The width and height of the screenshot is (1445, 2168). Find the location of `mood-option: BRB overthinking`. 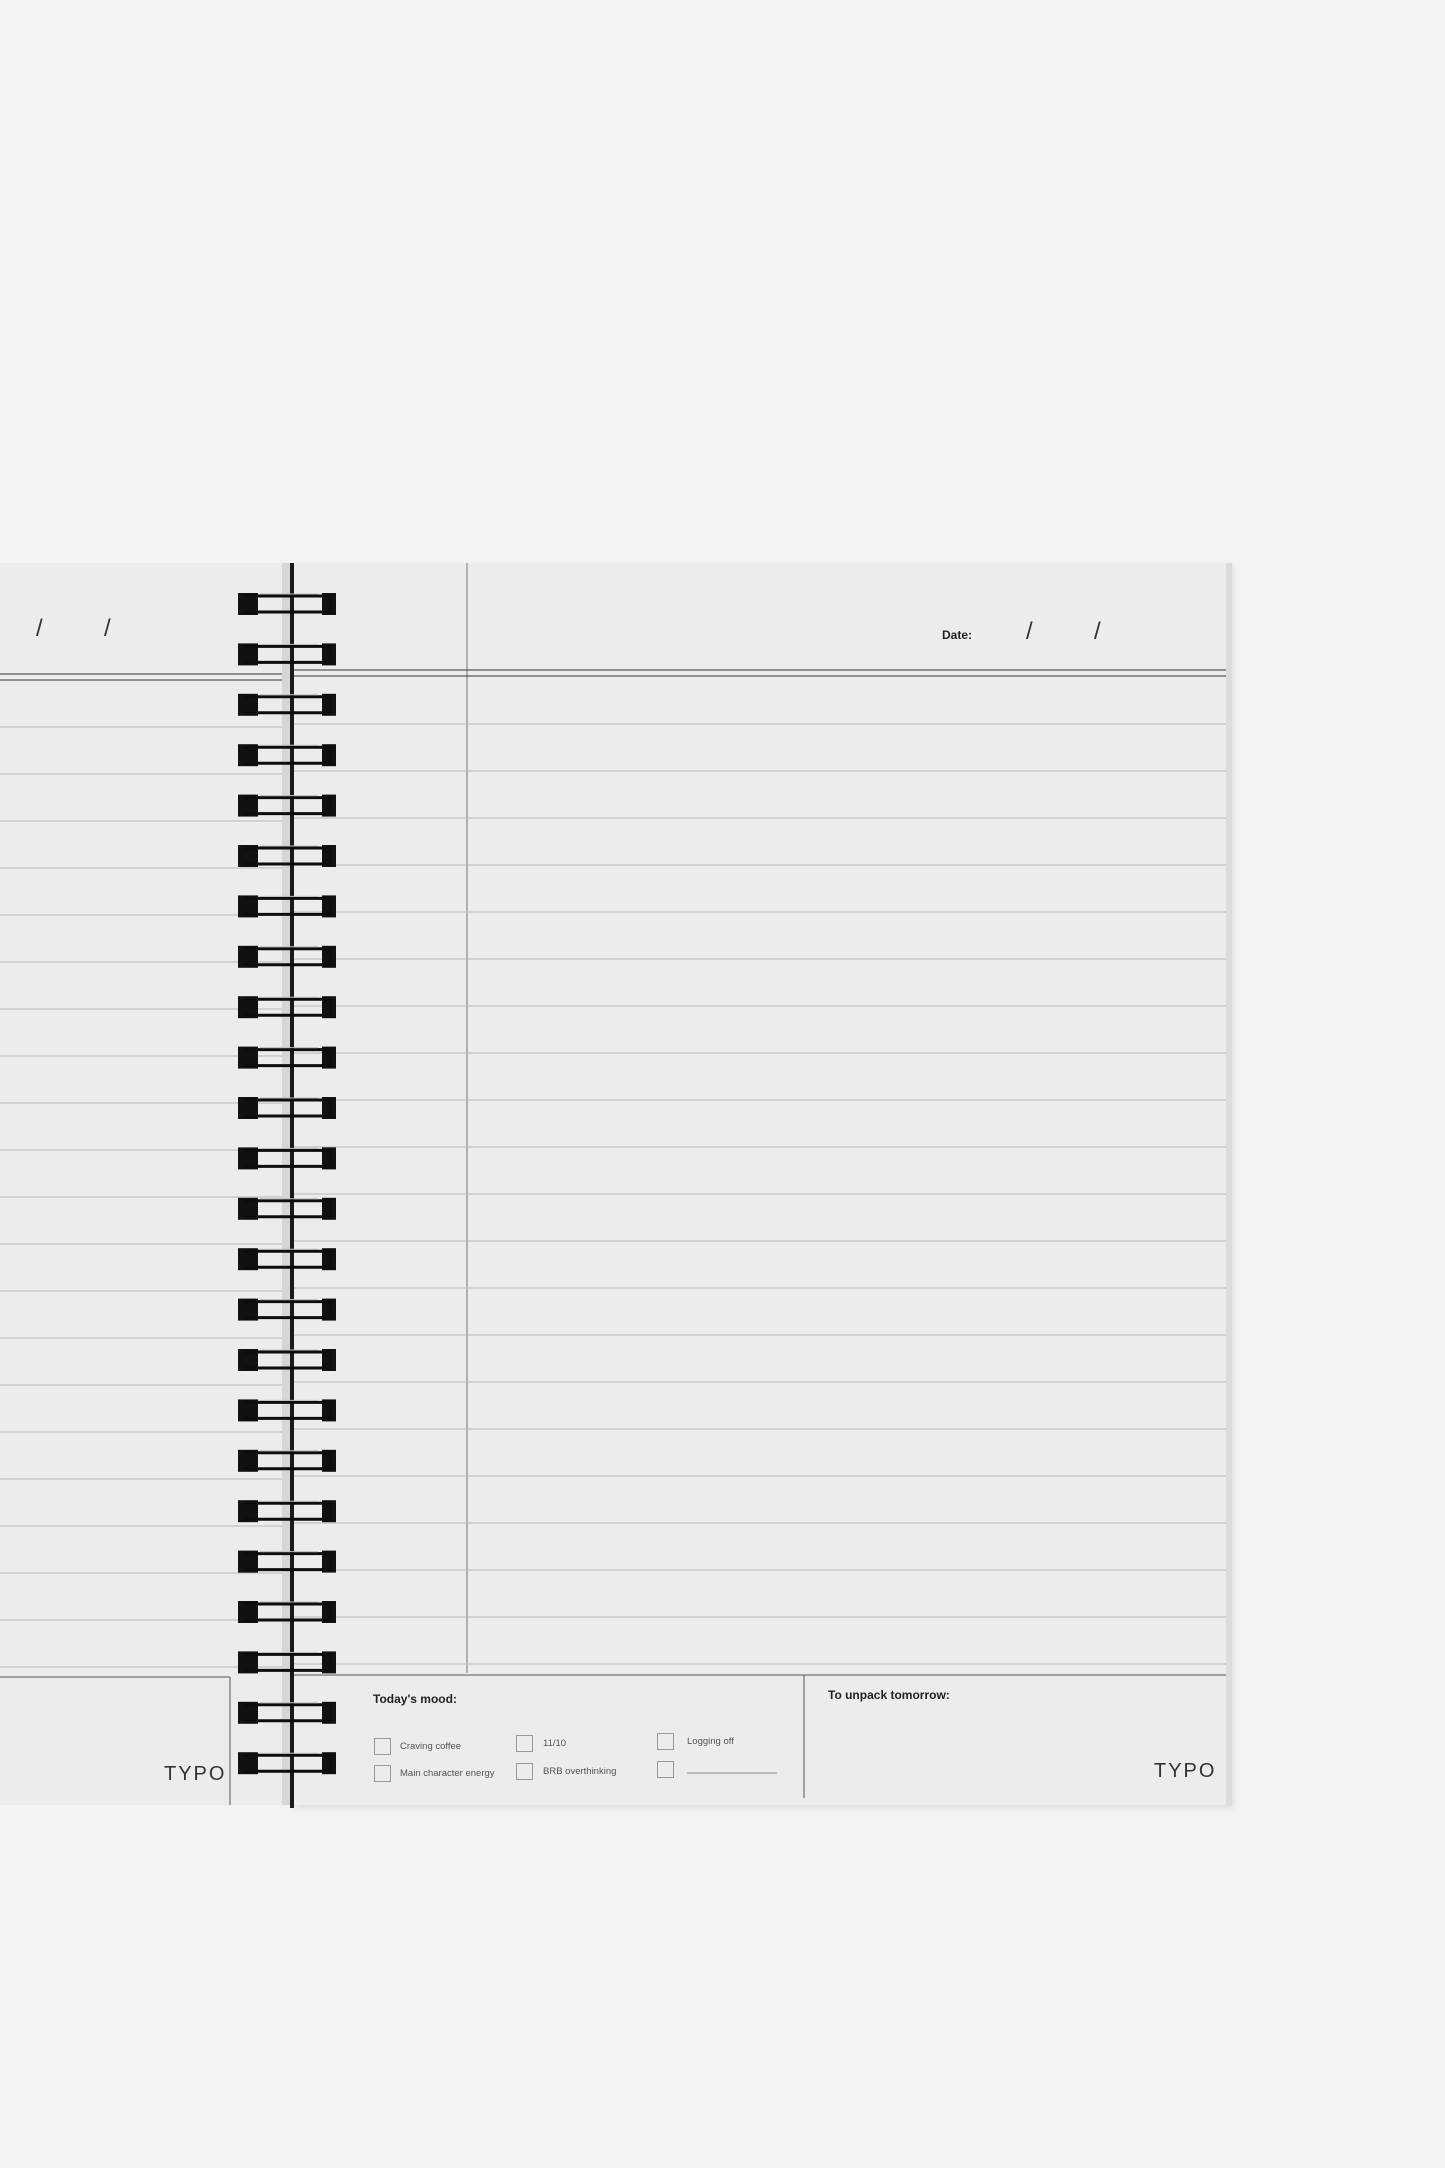

mood-option: BRB overthinking is located at coordinates (580, 1771).